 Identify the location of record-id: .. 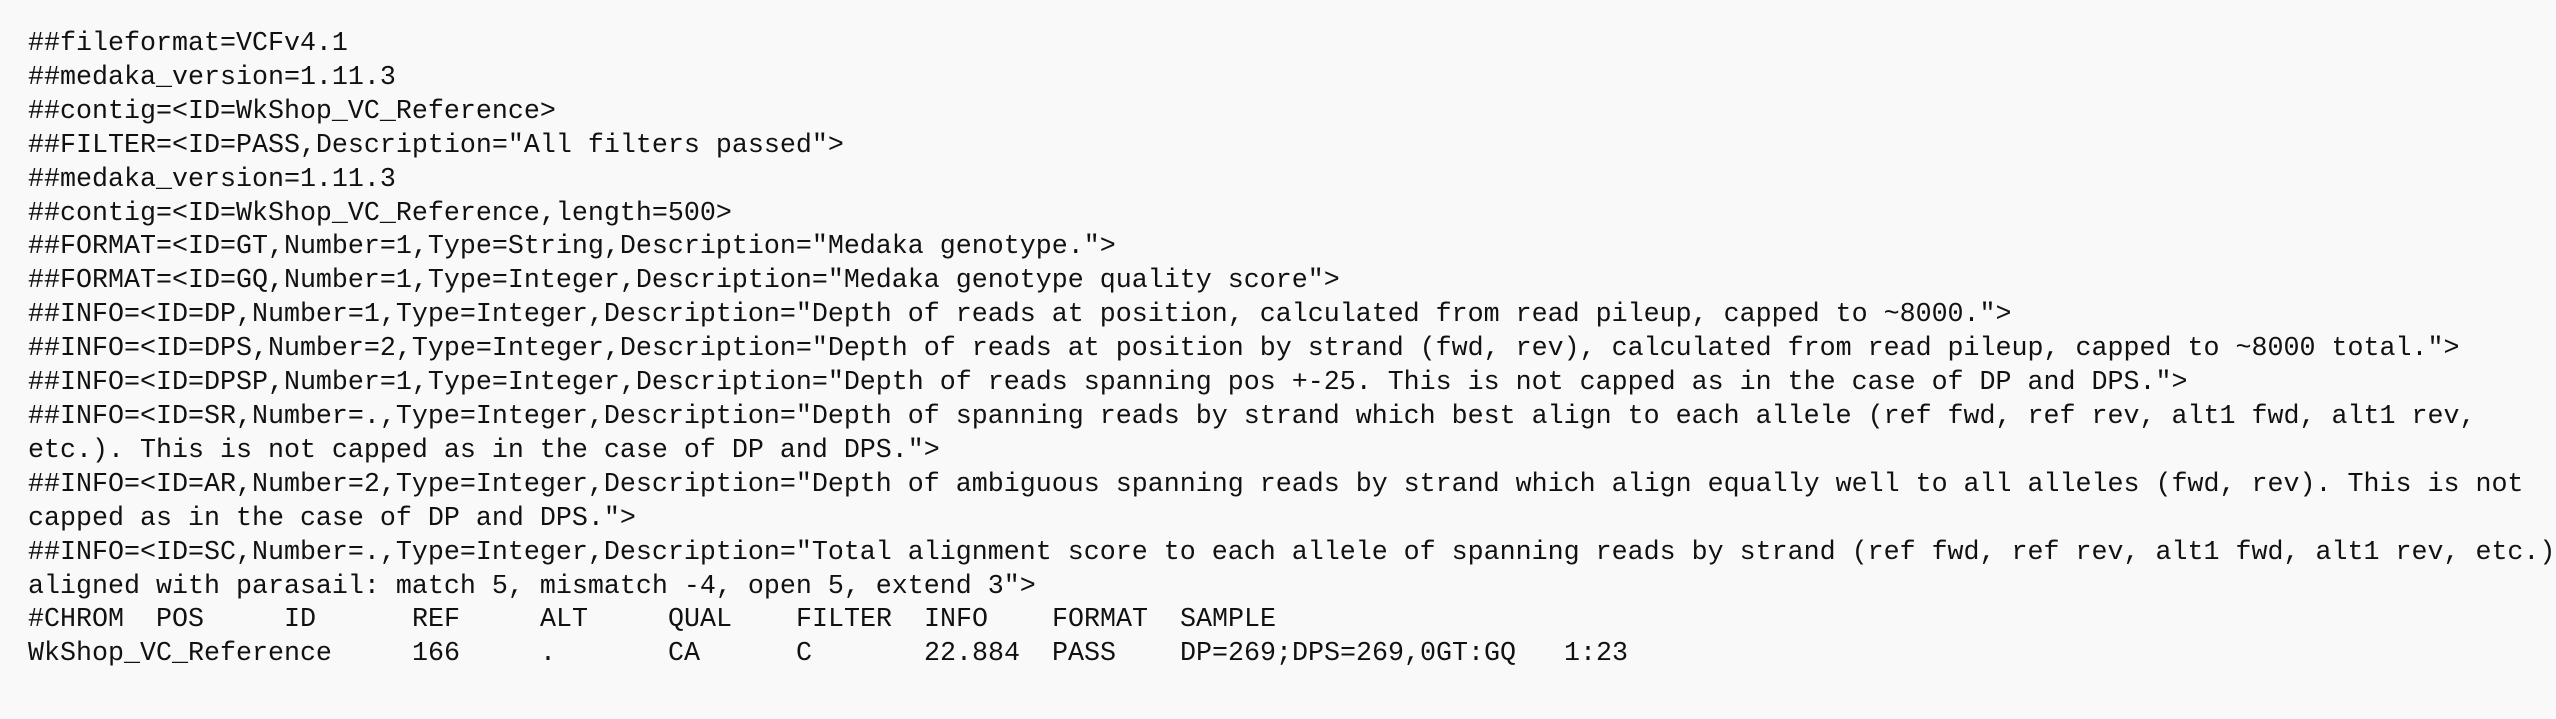
(548, 654).